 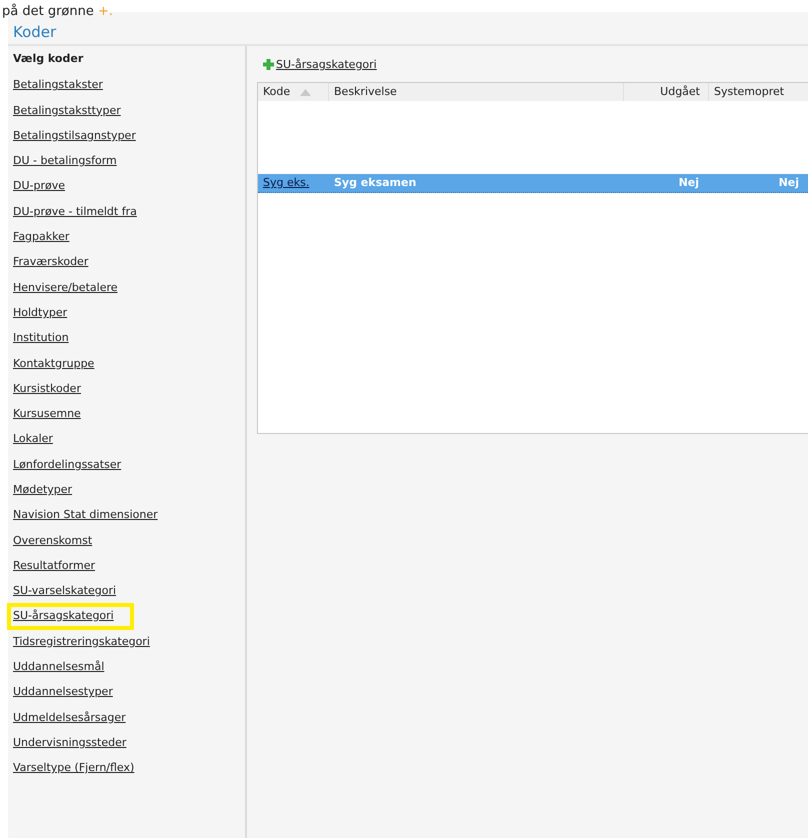 What do you see at coordinates (375, 183) in the screenshot?
I see `table-cell-text: Syg eksamen` at bounding box center [375, 183].